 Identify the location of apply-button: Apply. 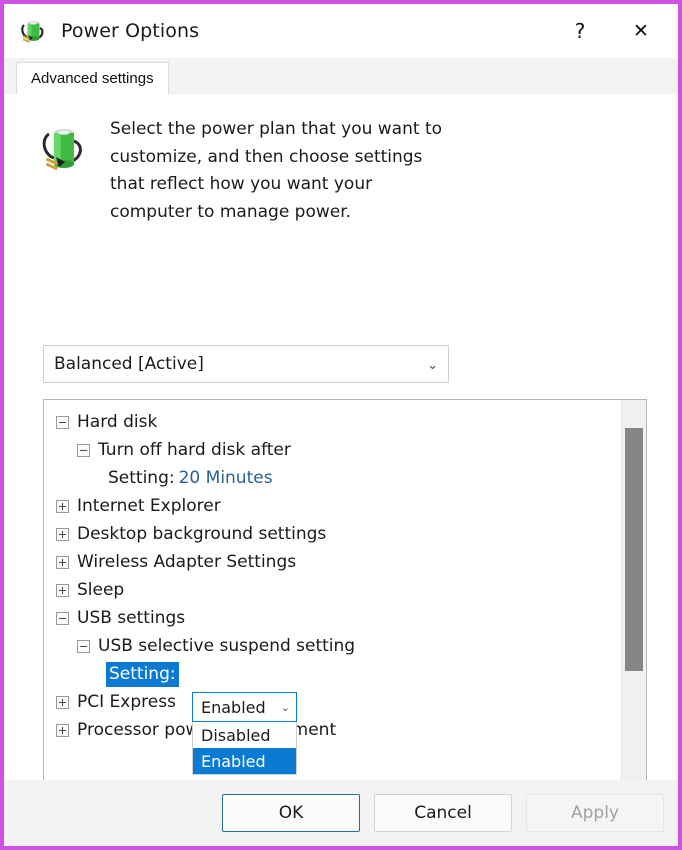
(595, 813).